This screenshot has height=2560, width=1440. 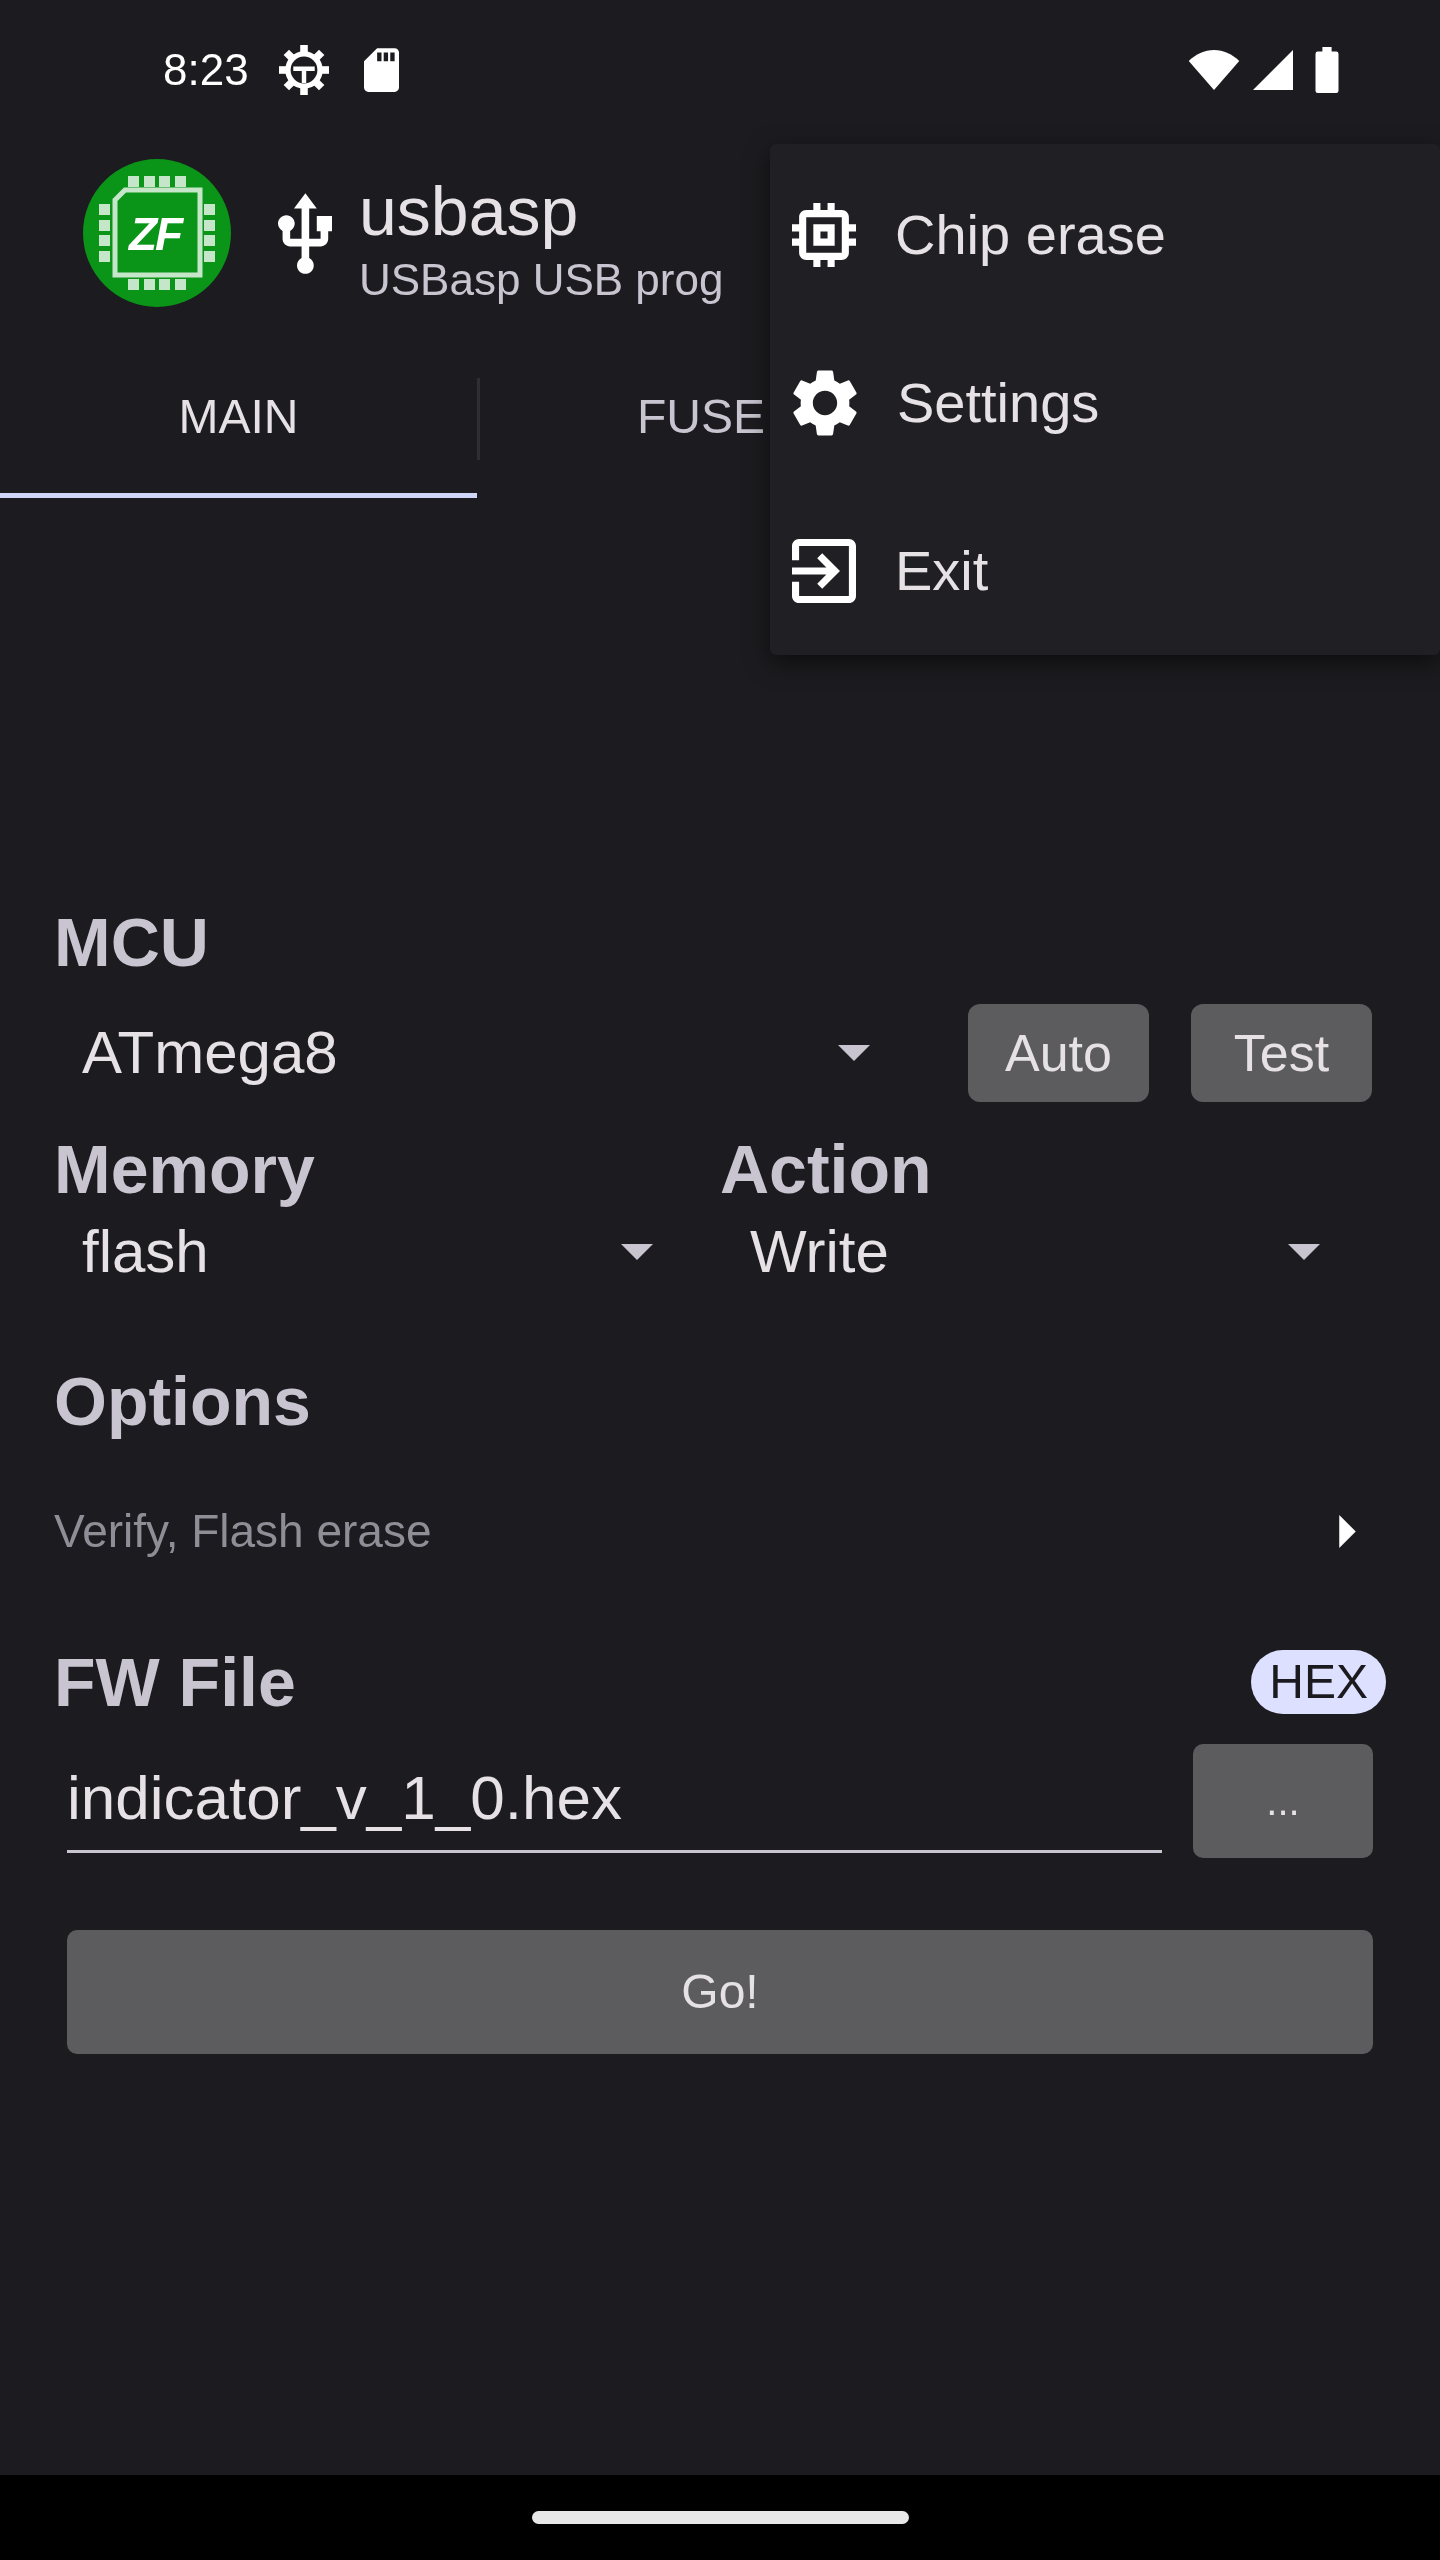 What do you see at coordinates (206, 70) in the screenshot?
I see `status-time: 8:23` at bounding box center [206, 70].